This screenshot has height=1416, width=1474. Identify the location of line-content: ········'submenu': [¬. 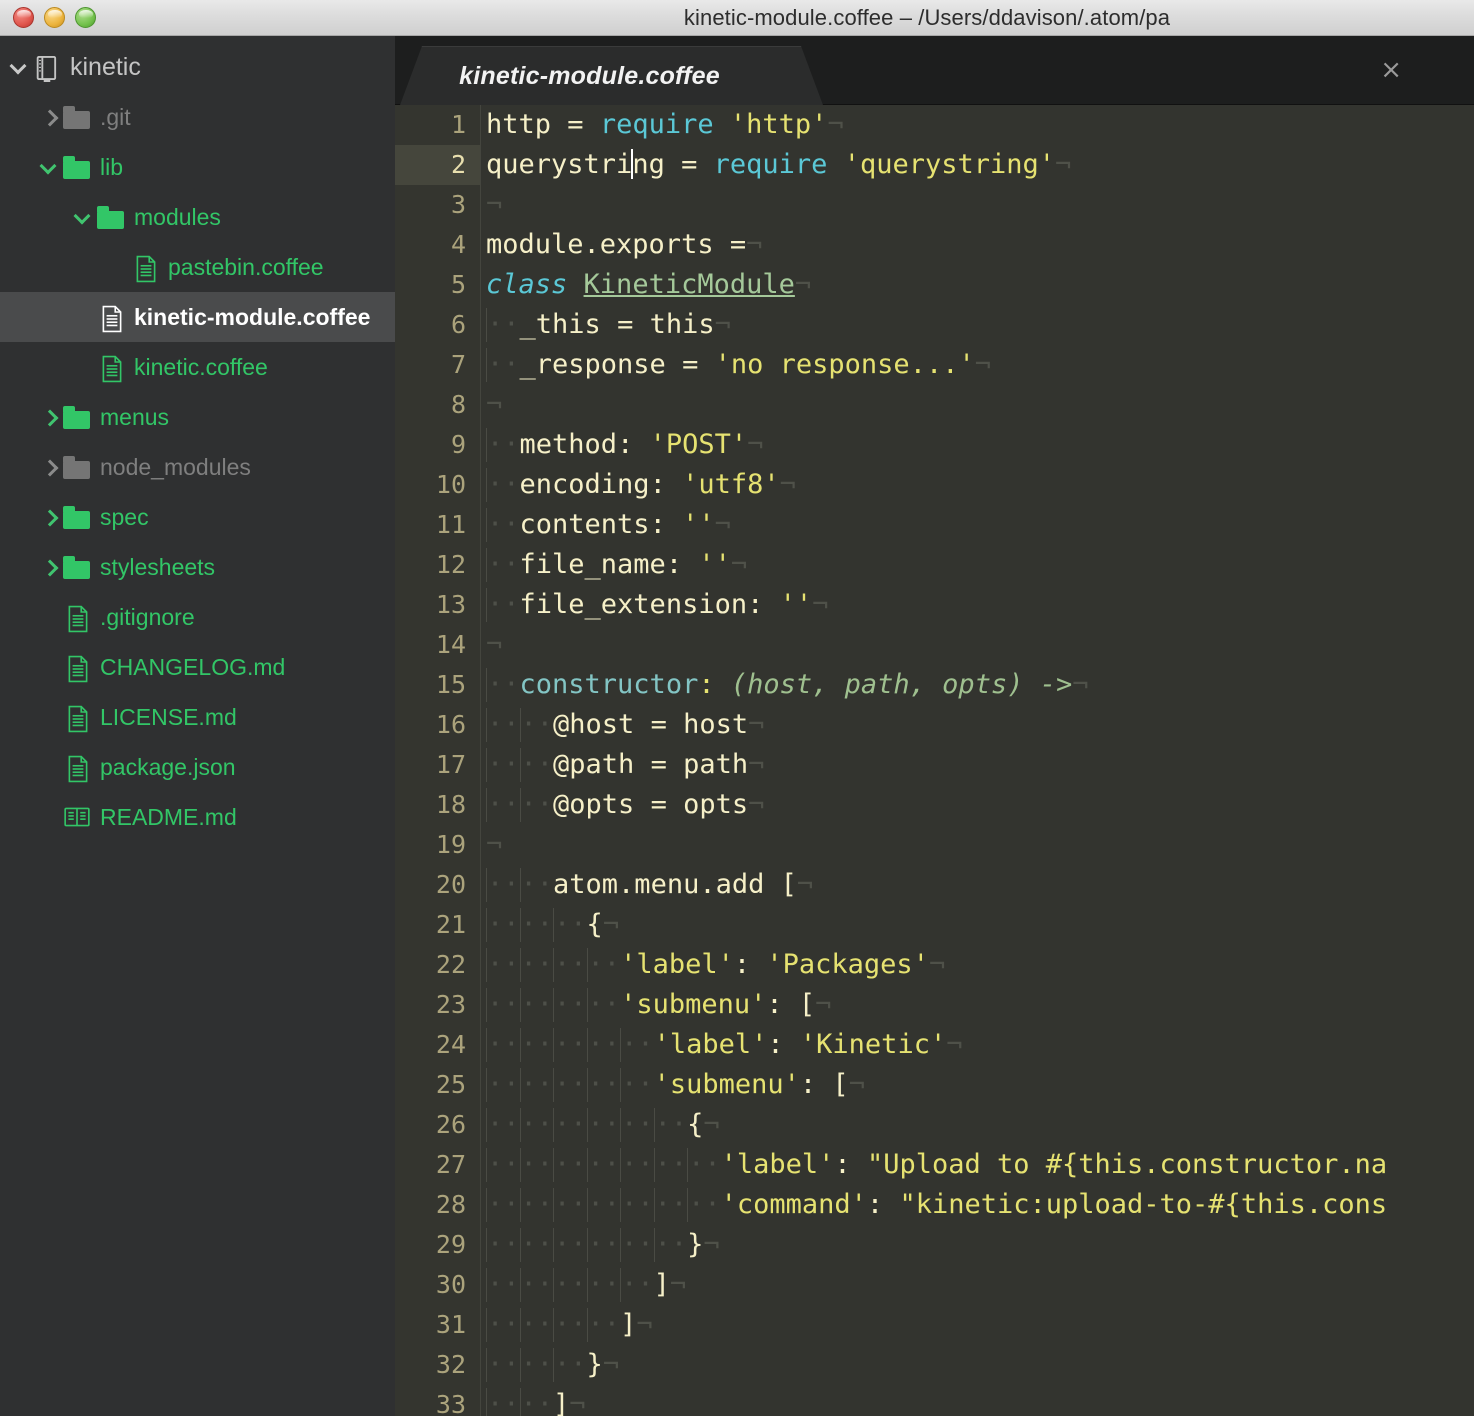
(977, 1005).